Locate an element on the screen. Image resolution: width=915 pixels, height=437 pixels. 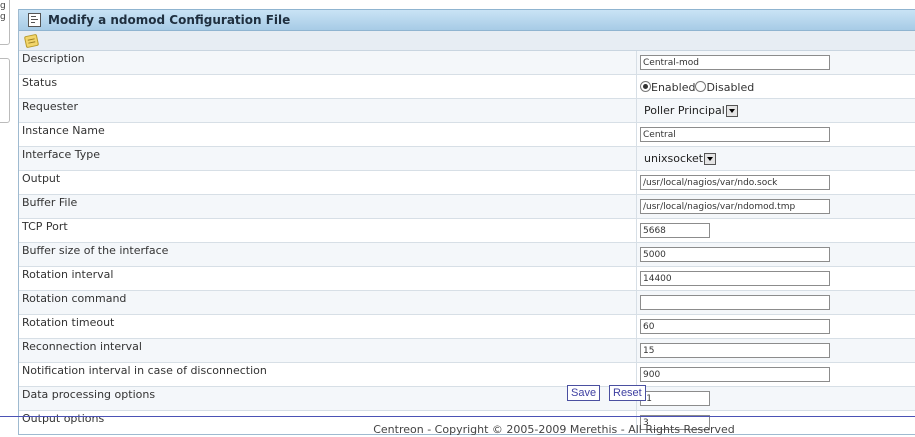
form-title: Modify a ndomod Configuration File is located at coordinates (169, 20).